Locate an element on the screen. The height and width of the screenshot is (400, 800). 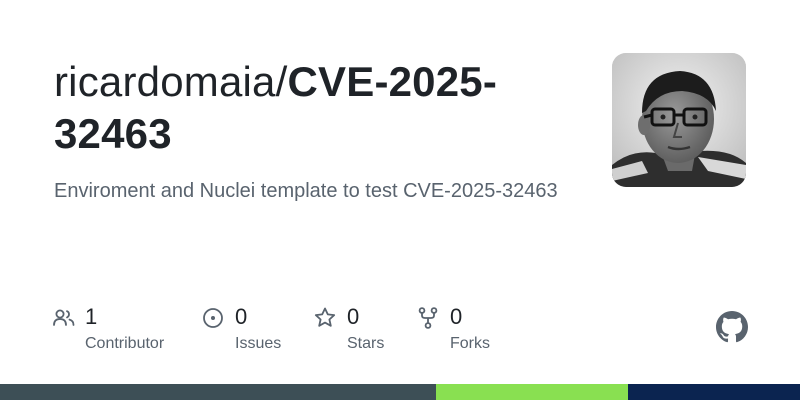
stat-label: Stars is located at coordinates (366, 343).